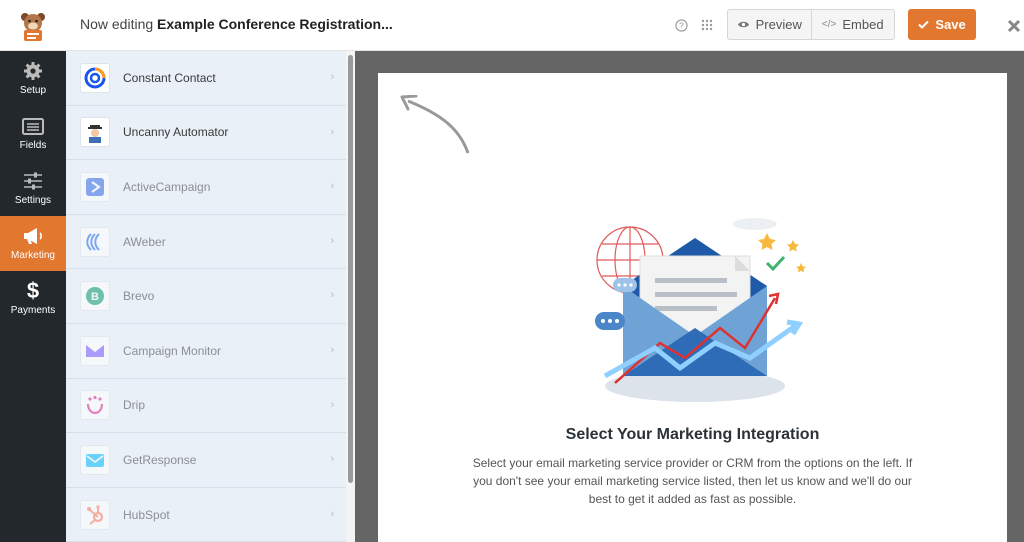 This screenshot has height=542, width=1024. I want to click on preview-label: Preview, so click(778, 24).